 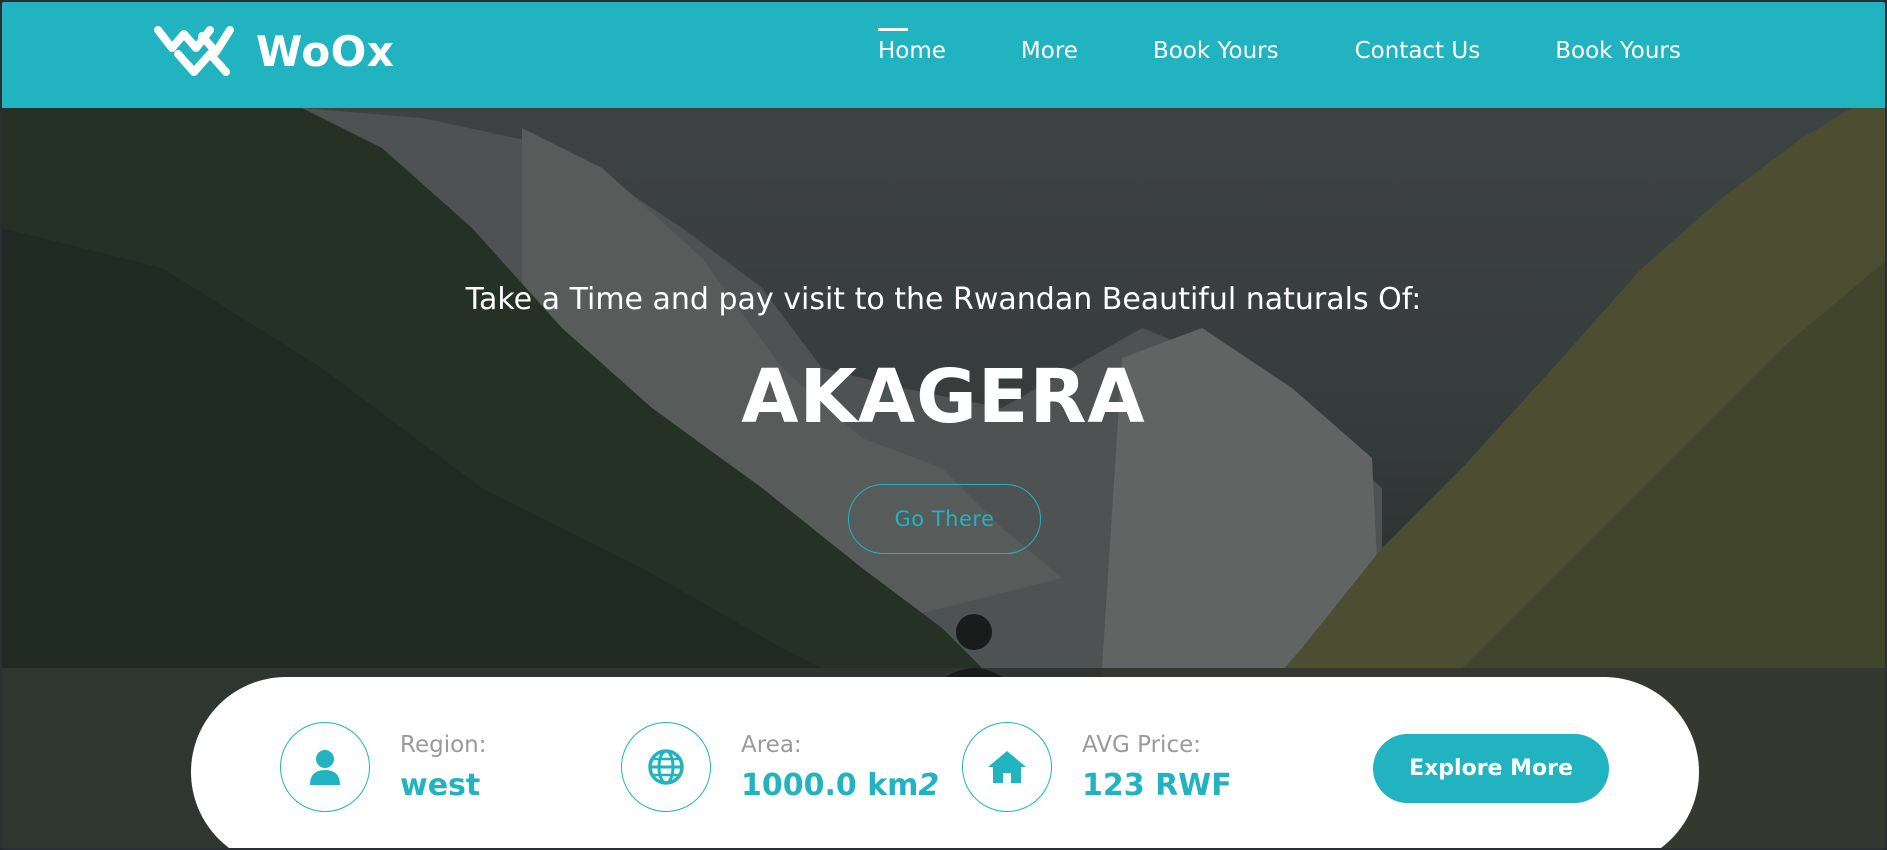 What do you see at coordinates (943, 397) in the screenshot?
I see `destination-title: AKAGERA` at bounding box center [943, 397].